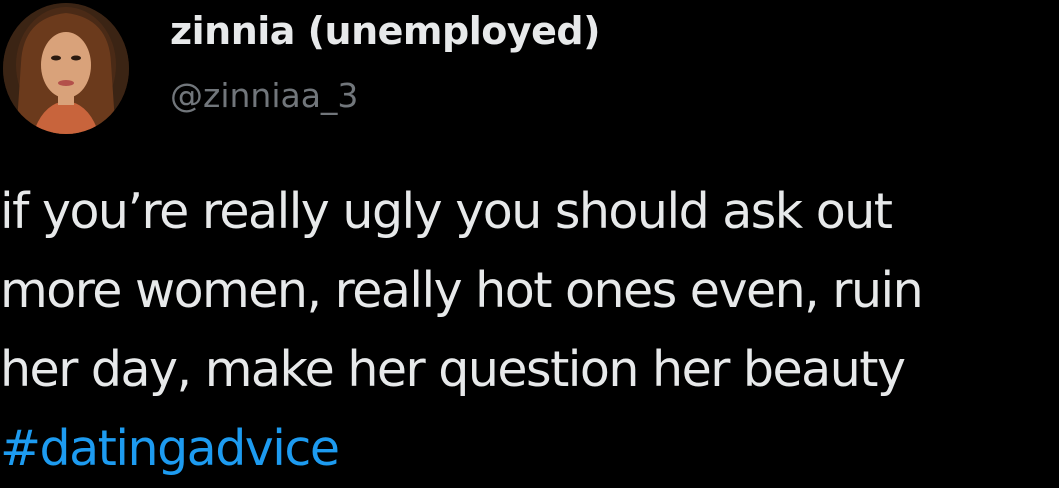  What do you see at coordinates (446, 211) in the screenshot?
I see `tweet-text-line: if you’re really ugly you should ask out` at bounding box center [446, 211].